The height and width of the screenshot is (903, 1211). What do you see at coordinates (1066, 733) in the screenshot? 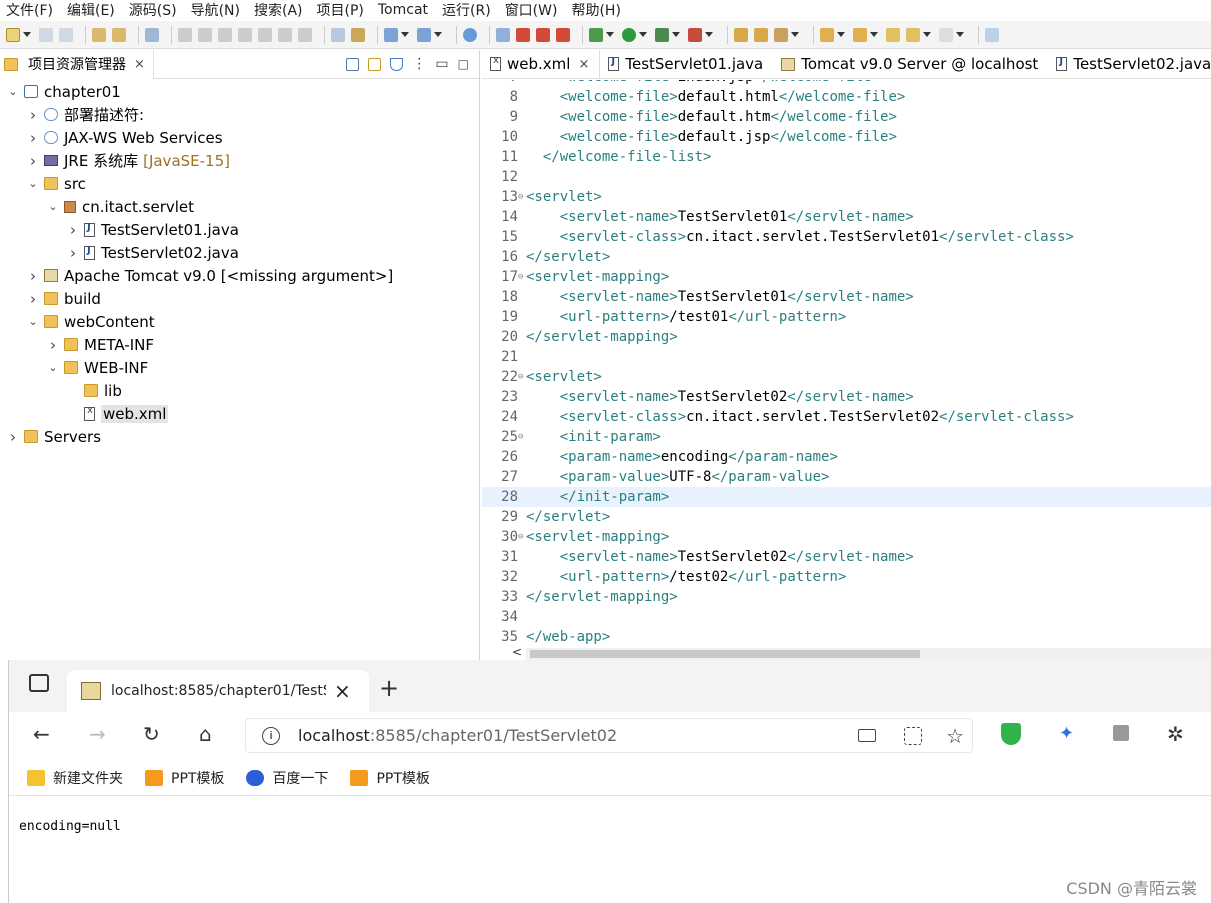
I see `extension-bird-icon: ✦` at bounding box center [1066, 733].